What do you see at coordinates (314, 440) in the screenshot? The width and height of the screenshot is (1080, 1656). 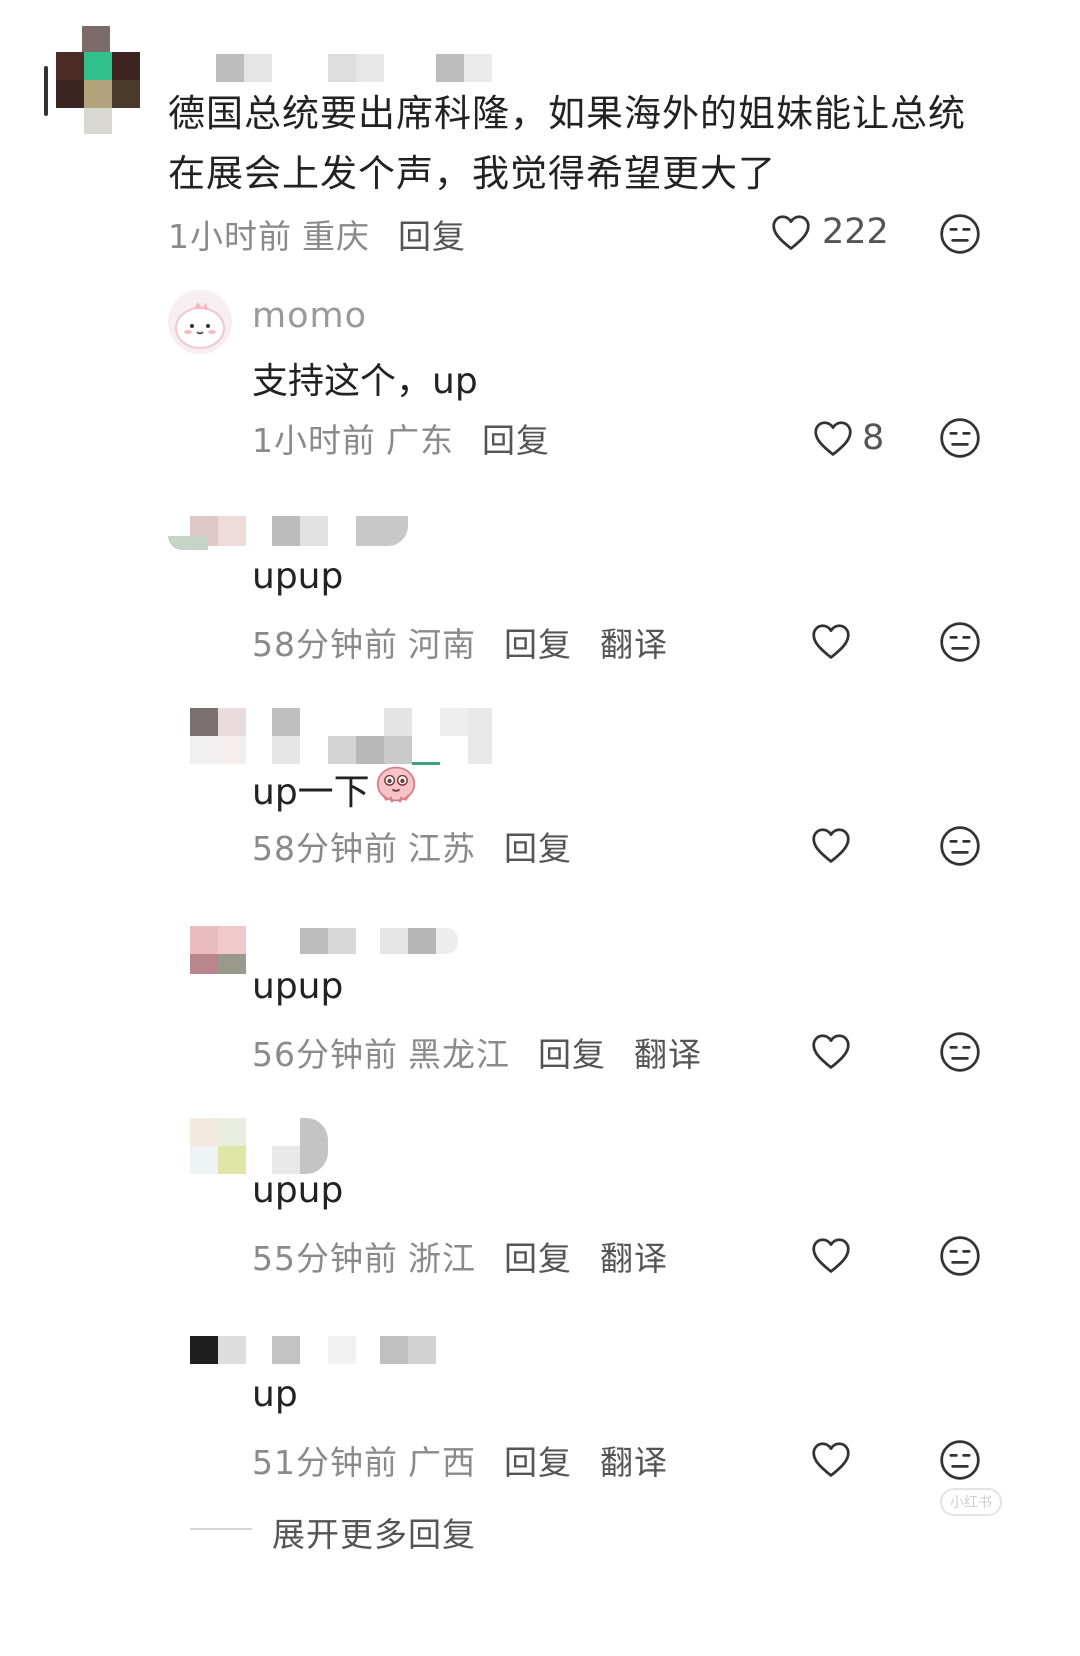 I see `reply-time: 1小时前` at bounding box center [314, 440].